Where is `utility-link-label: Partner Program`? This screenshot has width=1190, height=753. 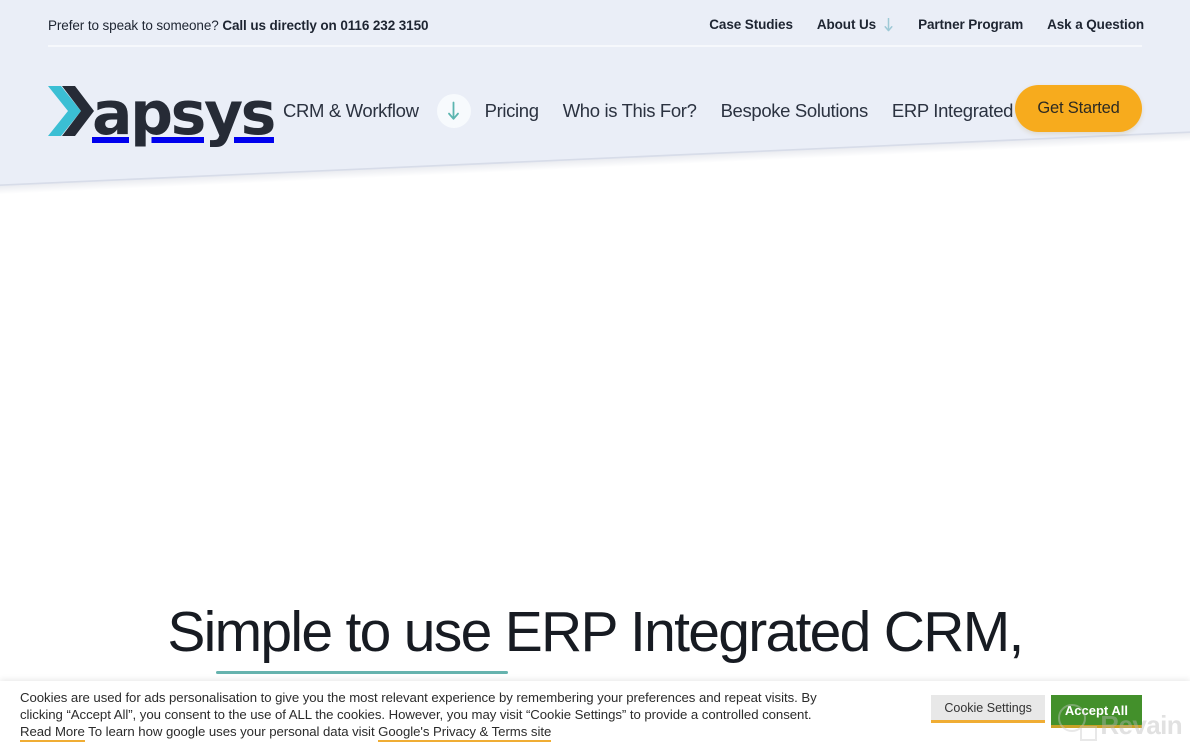
utility-link-label: Partner Program is located at coordinates (971, 24).